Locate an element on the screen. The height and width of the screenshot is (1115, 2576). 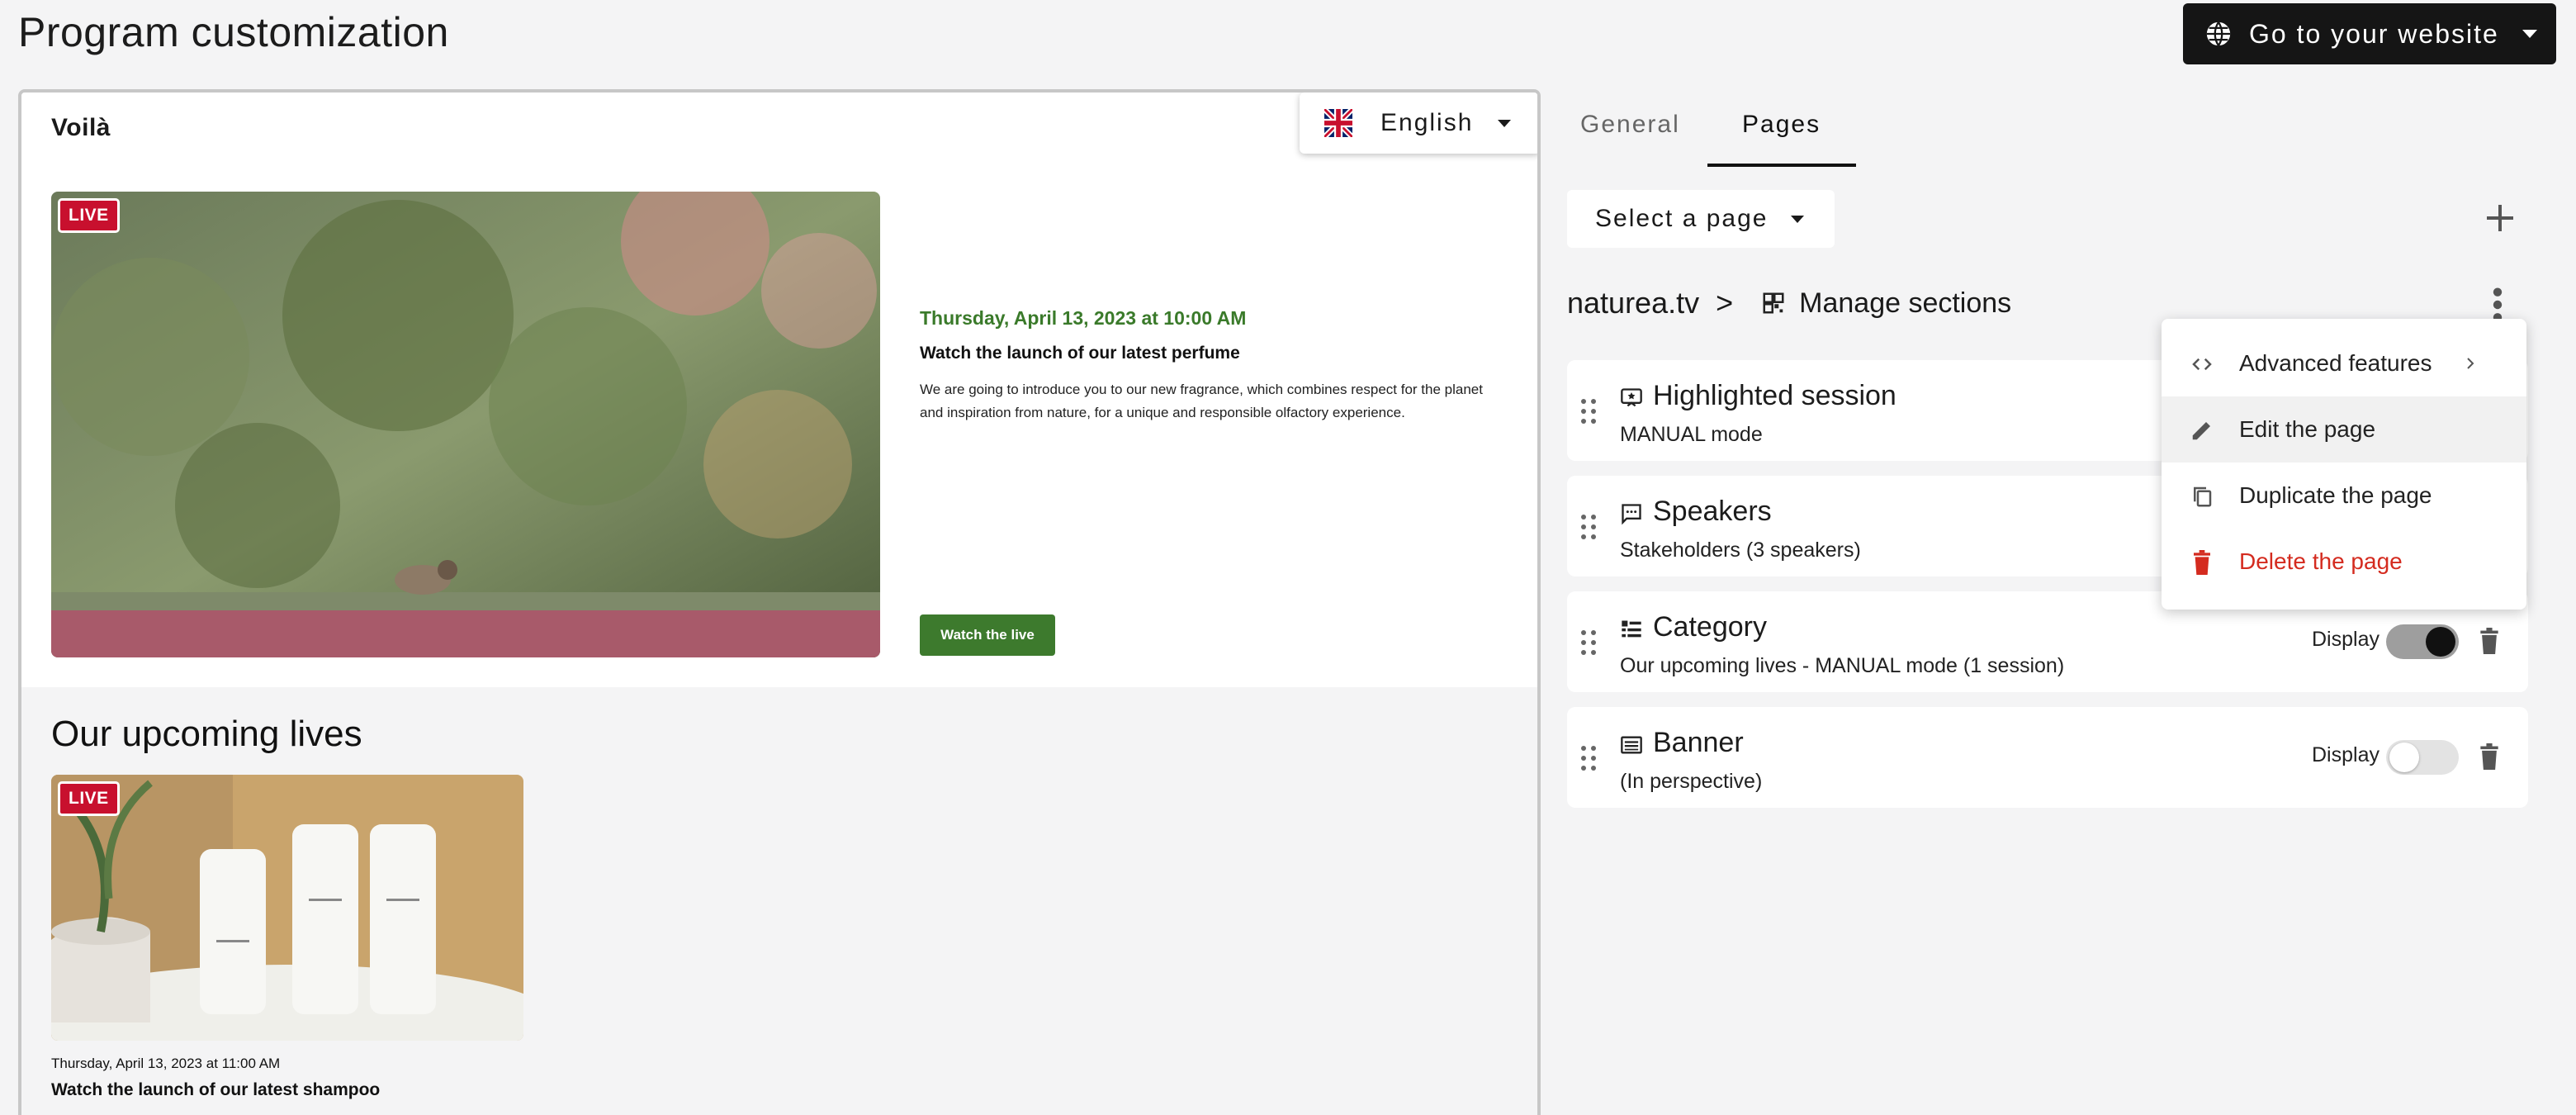
upcoming-session-image: LIVE is located at coordinates (287, 908).